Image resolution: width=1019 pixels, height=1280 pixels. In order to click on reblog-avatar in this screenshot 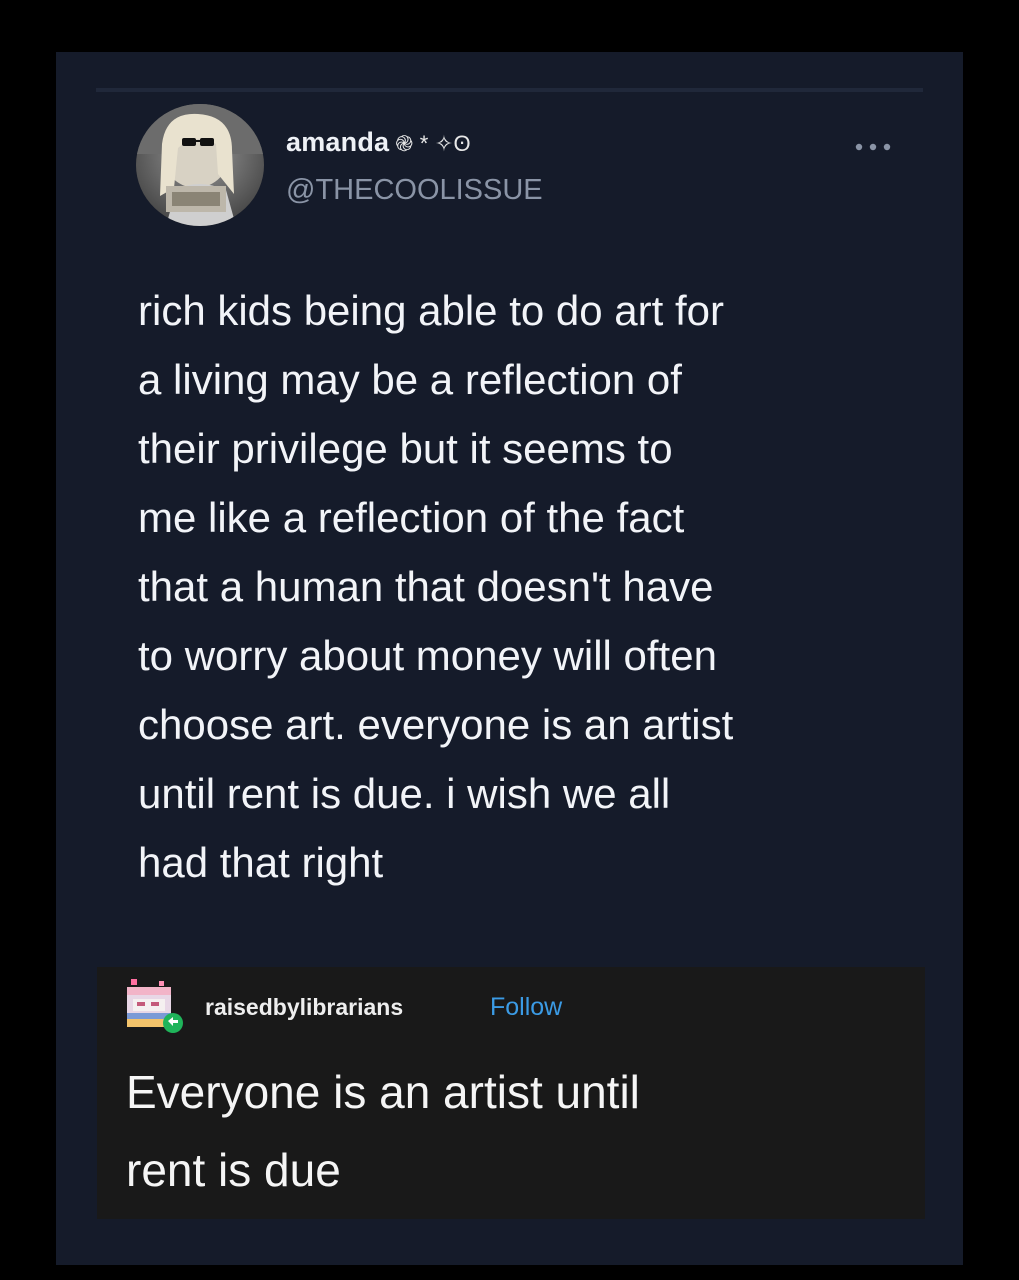, I will do `click(155, 1006)`.